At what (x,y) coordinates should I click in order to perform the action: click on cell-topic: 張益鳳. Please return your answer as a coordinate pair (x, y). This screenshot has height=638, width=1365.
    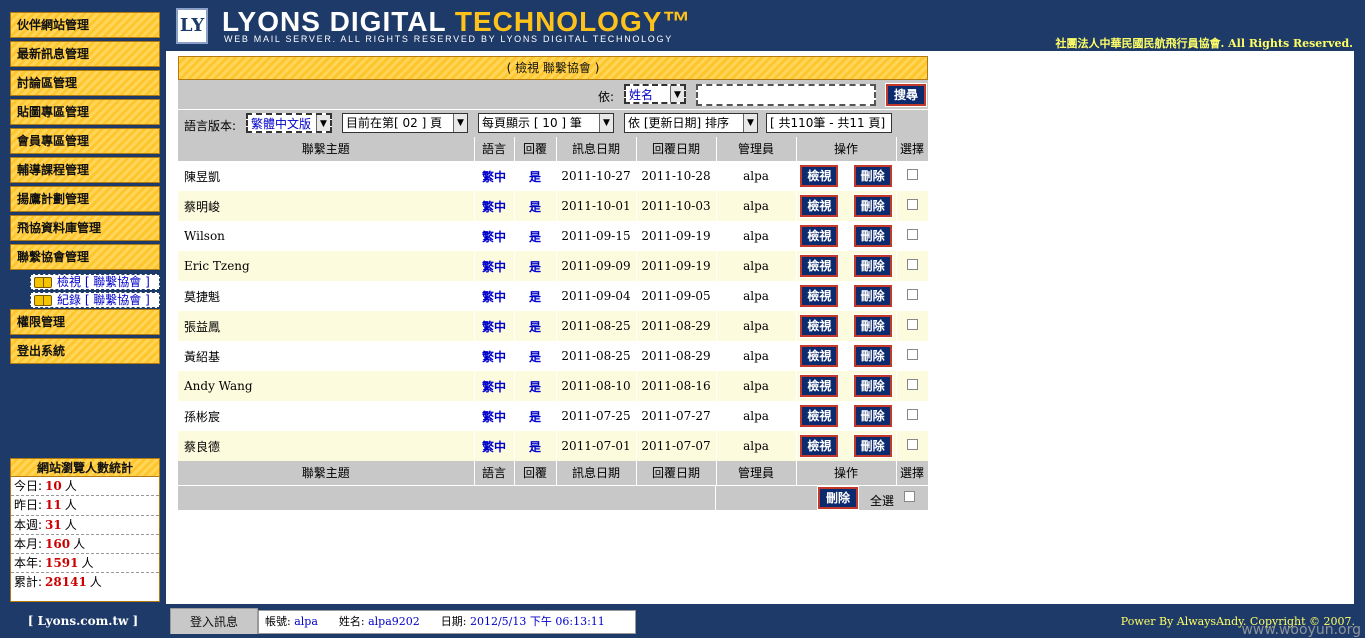
    Looking at the image, I should click on (326, 326).